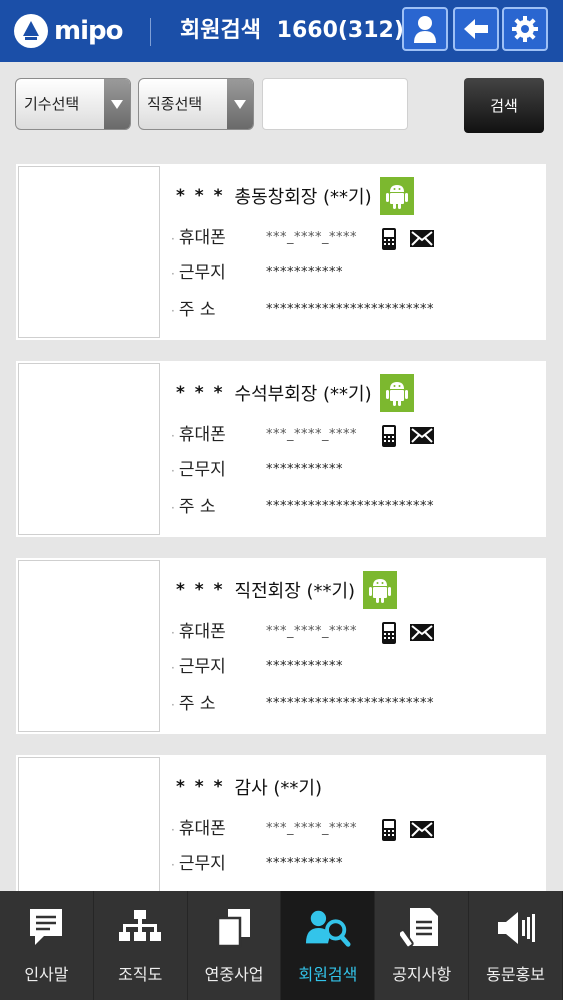 The height and width of the screenshot is (1000, 563). I want to click on member-name: 수석부회장 (**기), so click(303, 394).